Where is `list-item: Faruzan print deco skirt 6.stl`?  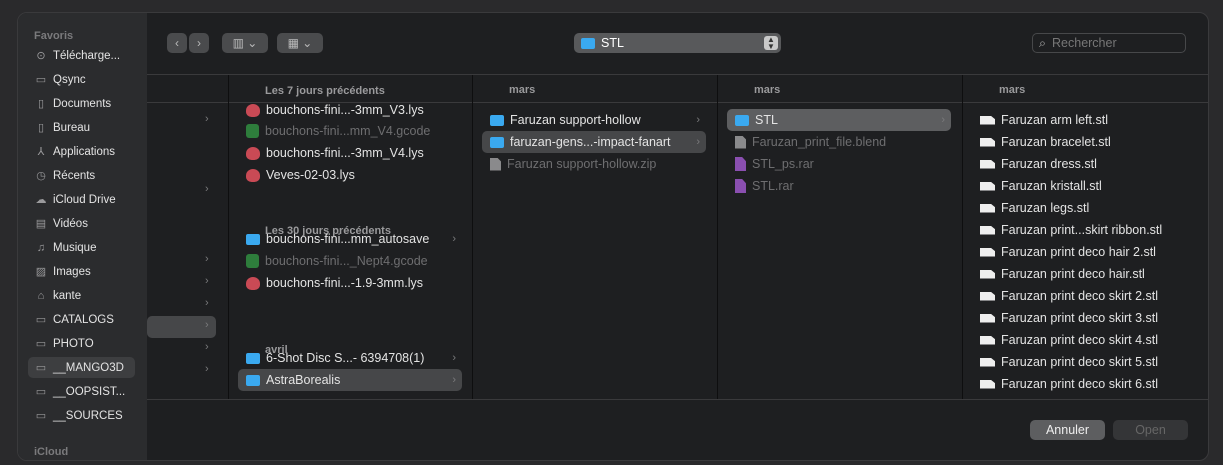
list-item: Faruzan print deco skirt 6.stl is located at coordinates (1087, 384).